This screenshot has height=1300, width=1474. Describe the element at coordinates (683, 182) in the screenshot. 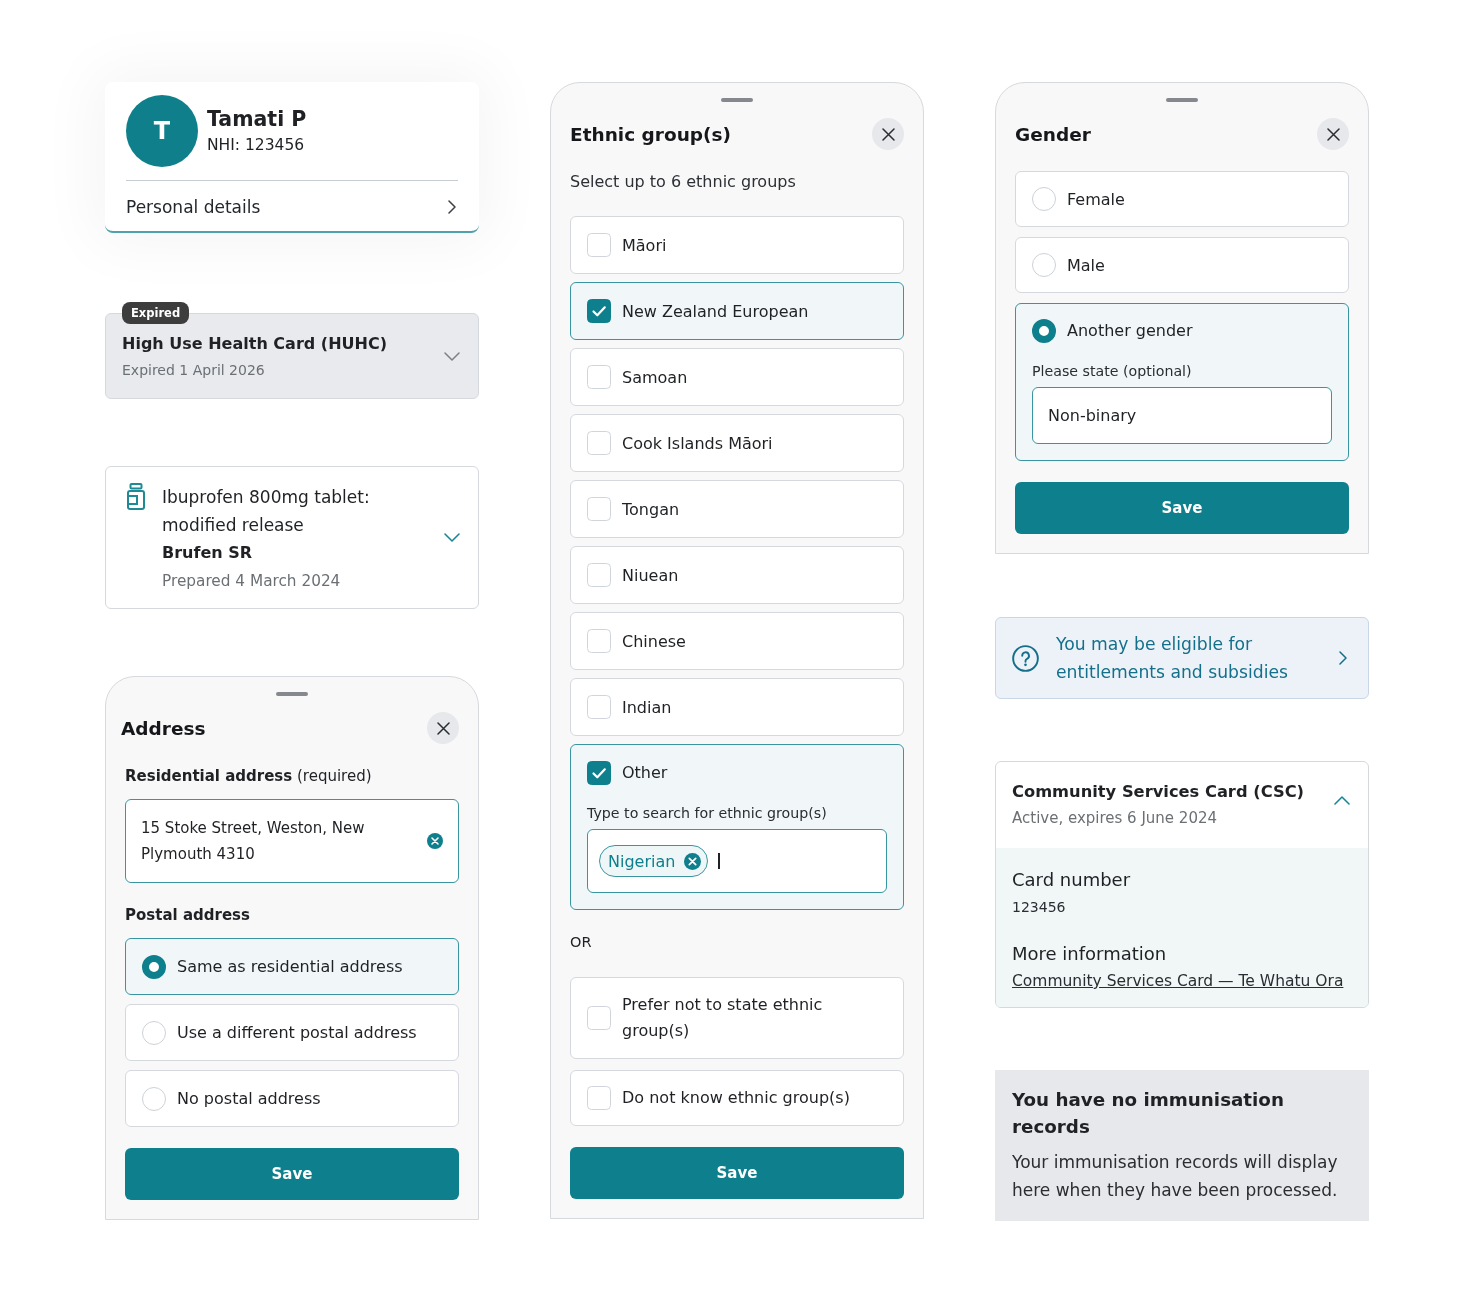

I see `instruction-text: Select up to 6 ethnic groups` at that location.